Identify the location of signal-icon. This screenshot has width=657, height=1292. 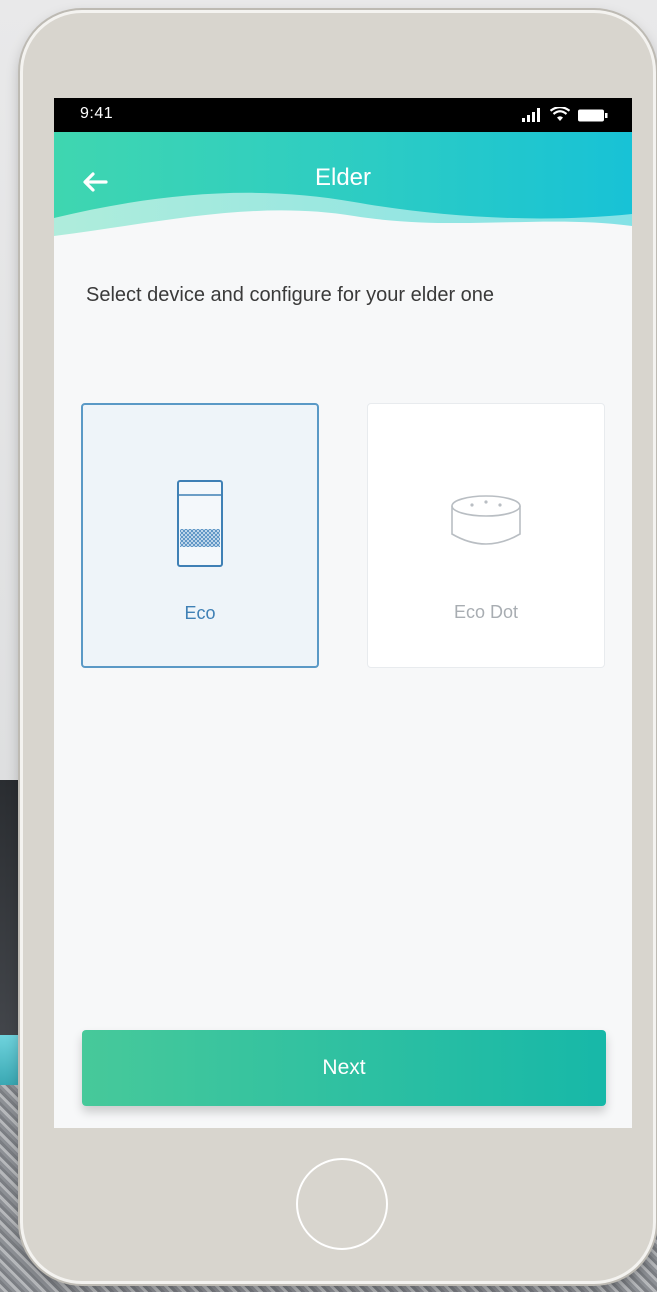
(531, 115).